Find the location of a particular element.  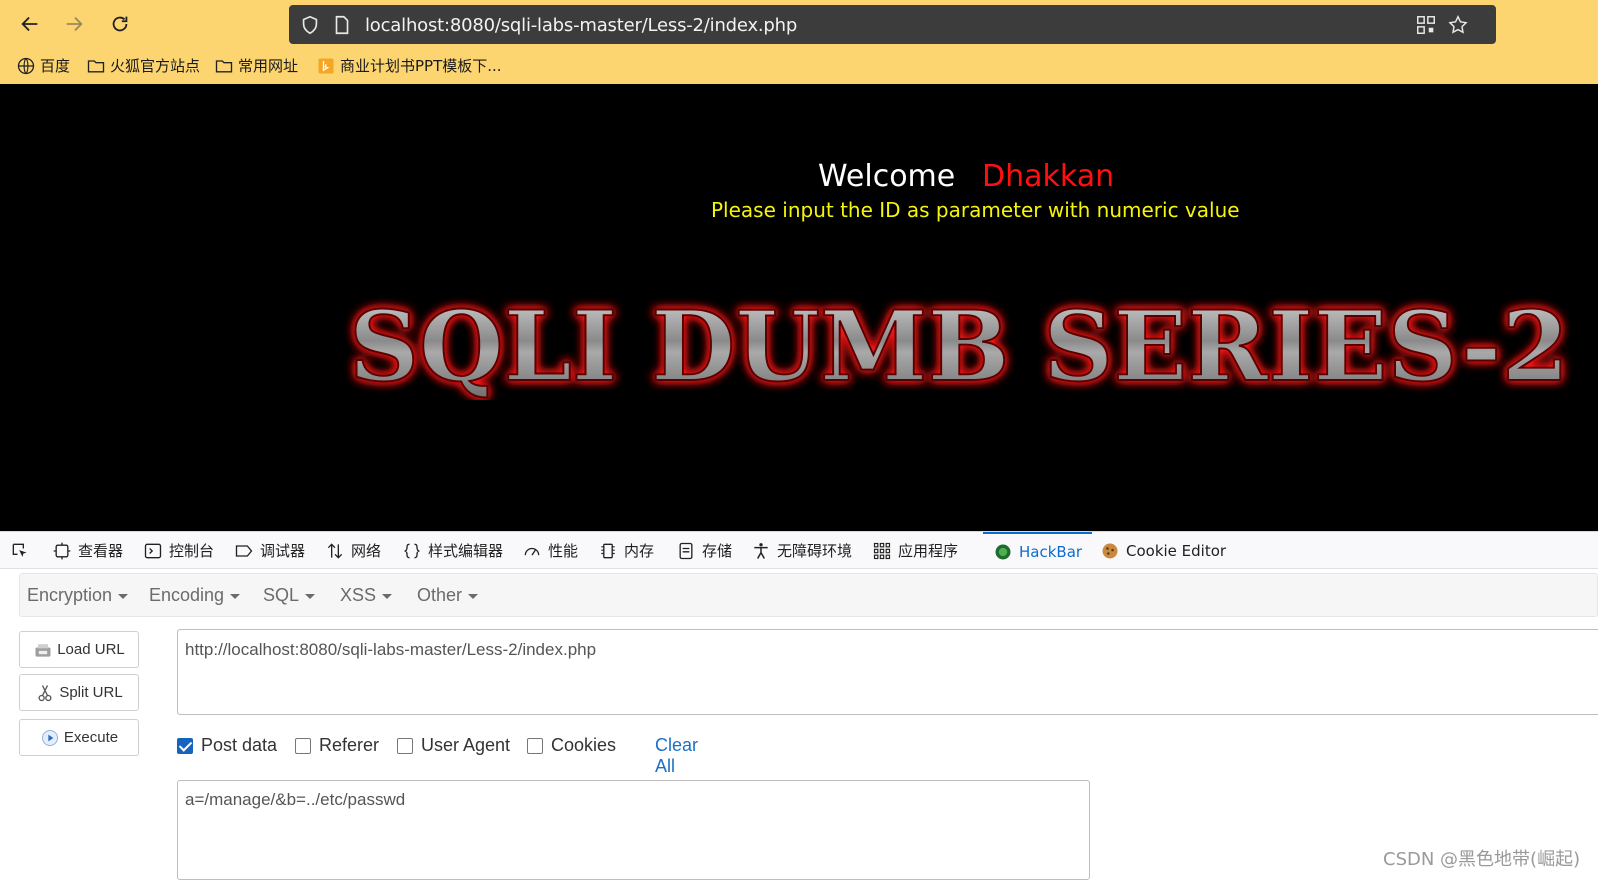

console-icon is located at coordinates (153, 550).